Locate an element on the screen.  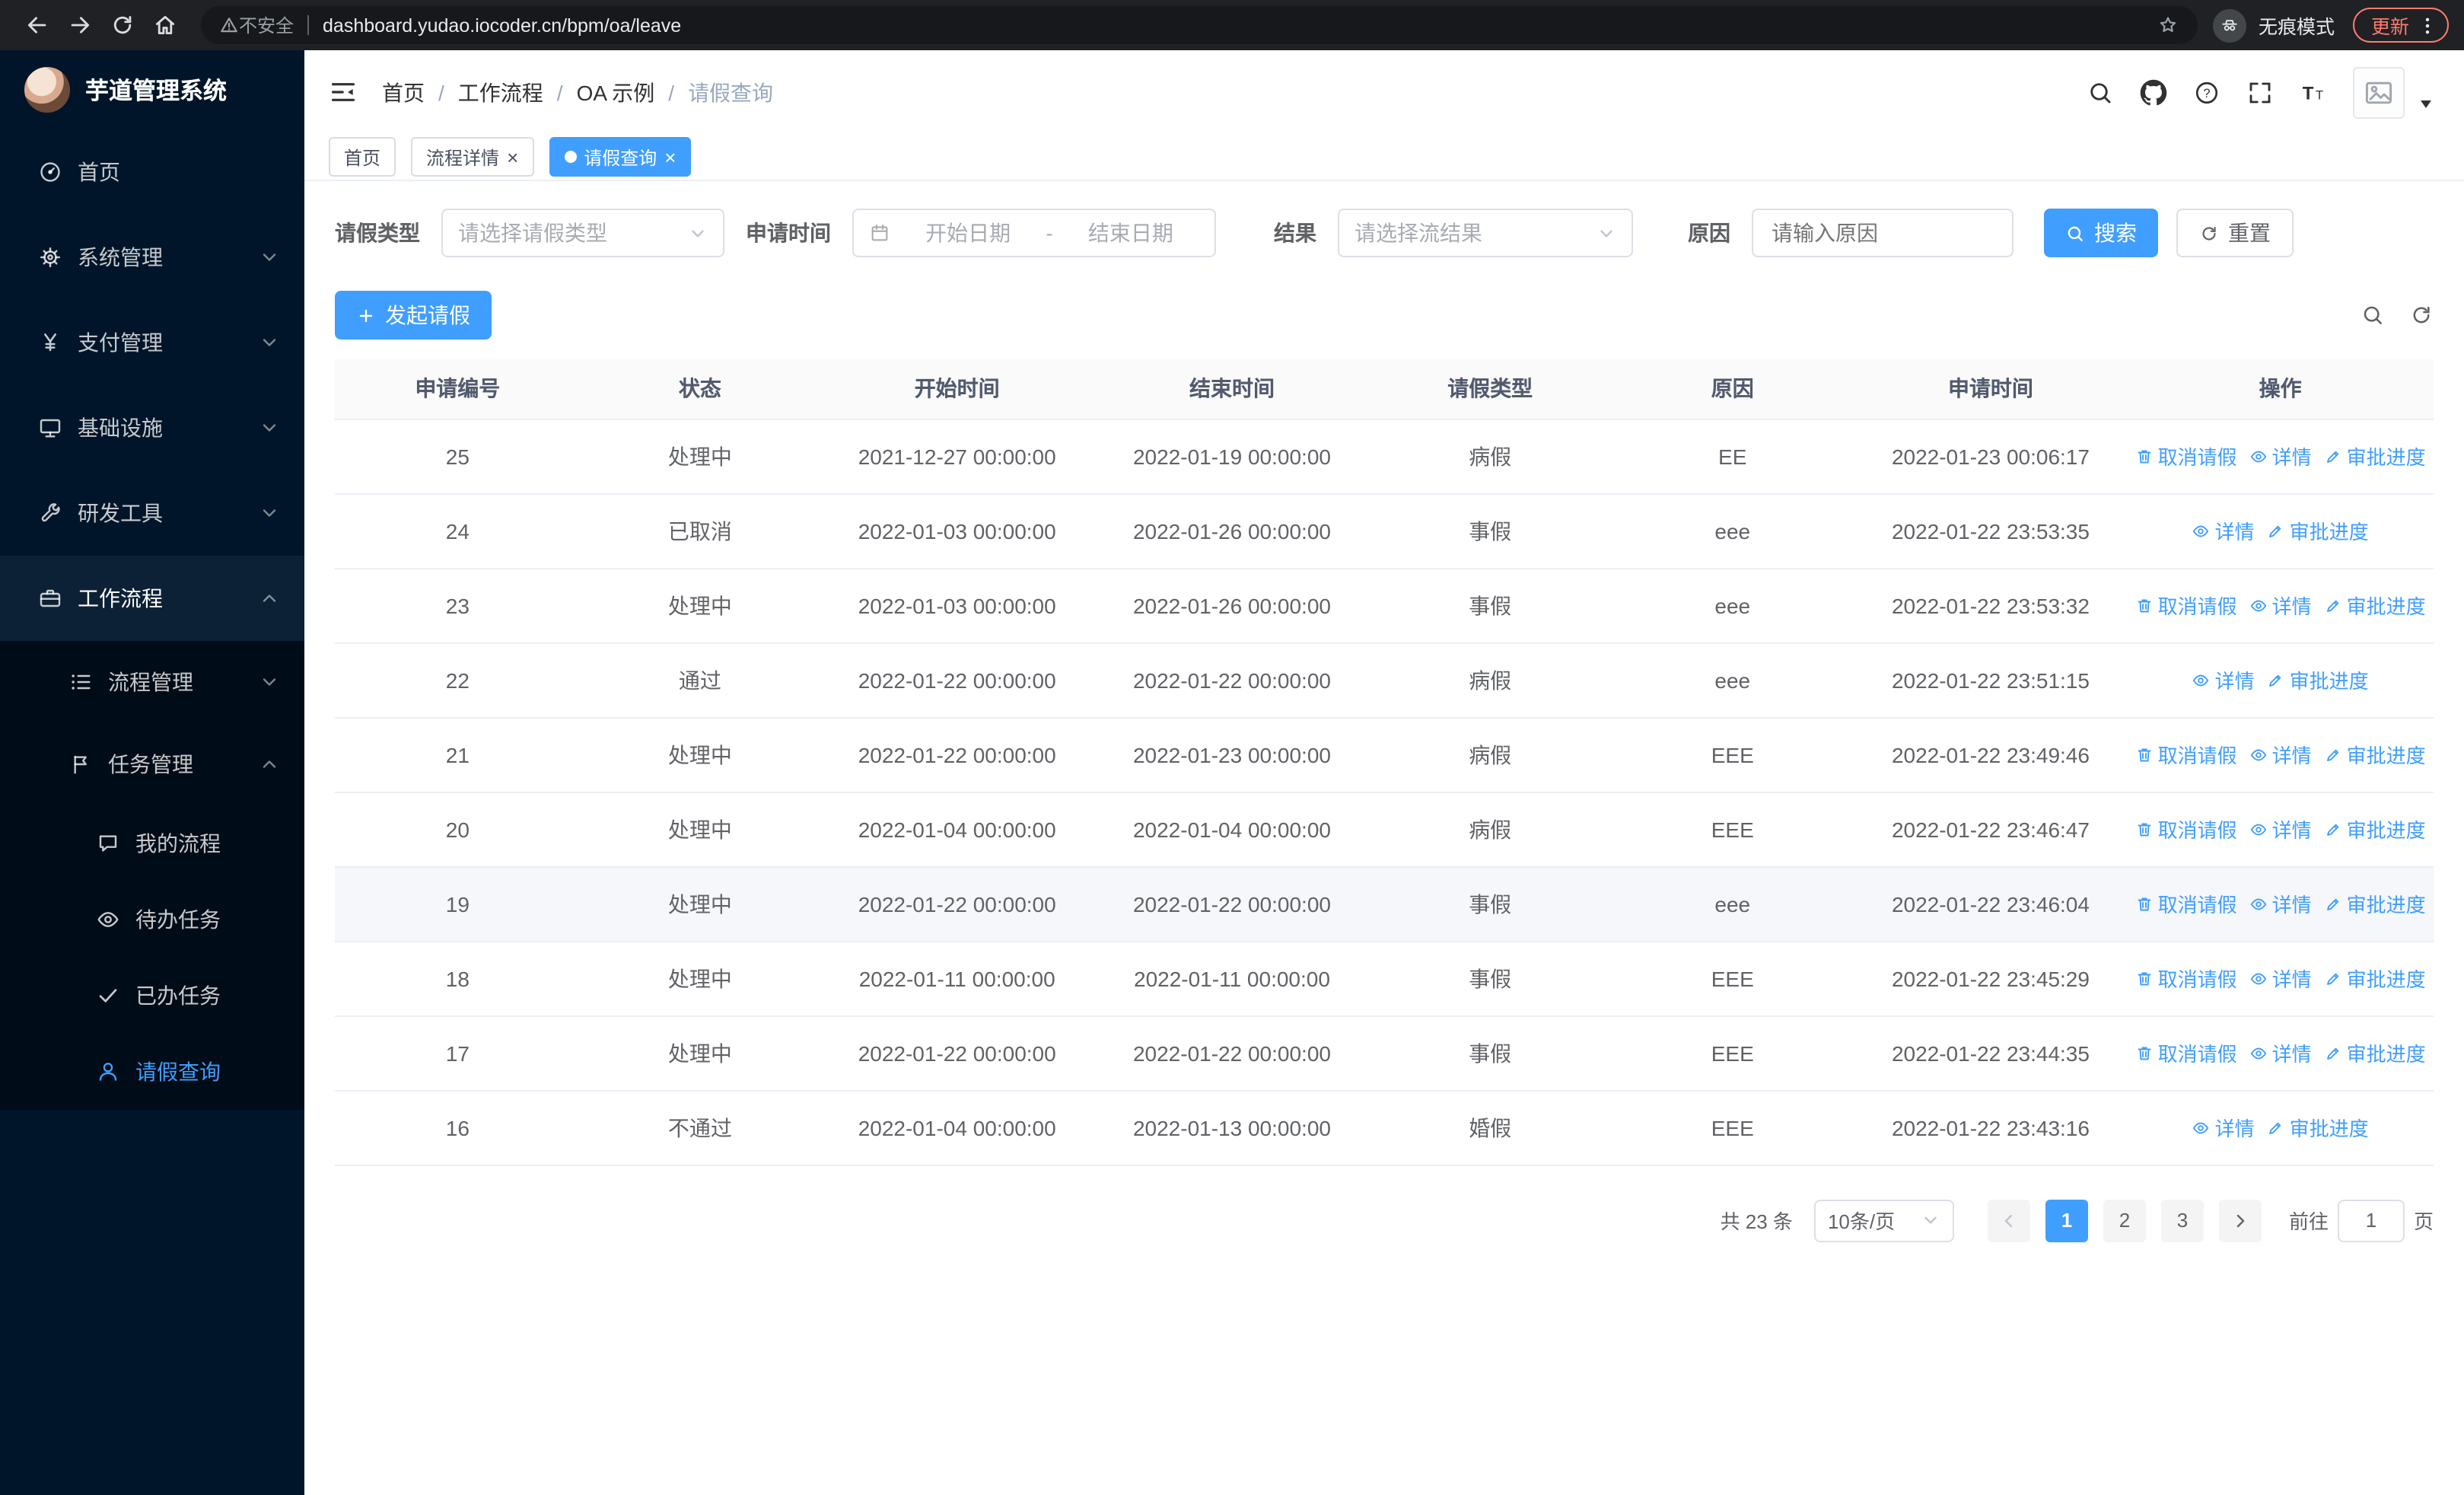
sidebar-item-label: 系统管理 is located at coordinates (120, 257).